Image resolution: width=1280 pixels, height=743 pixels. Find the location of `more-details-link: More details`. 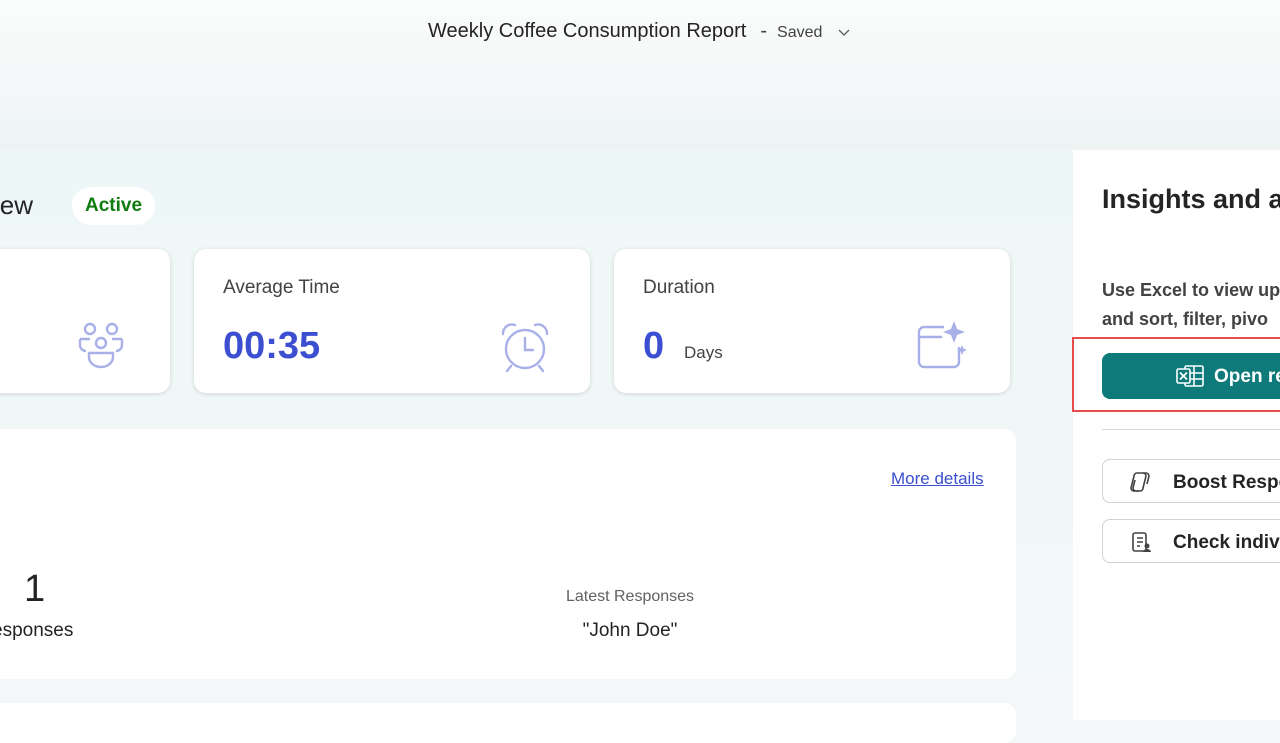

more-details-link: More details is located at coordinates (937, 479).